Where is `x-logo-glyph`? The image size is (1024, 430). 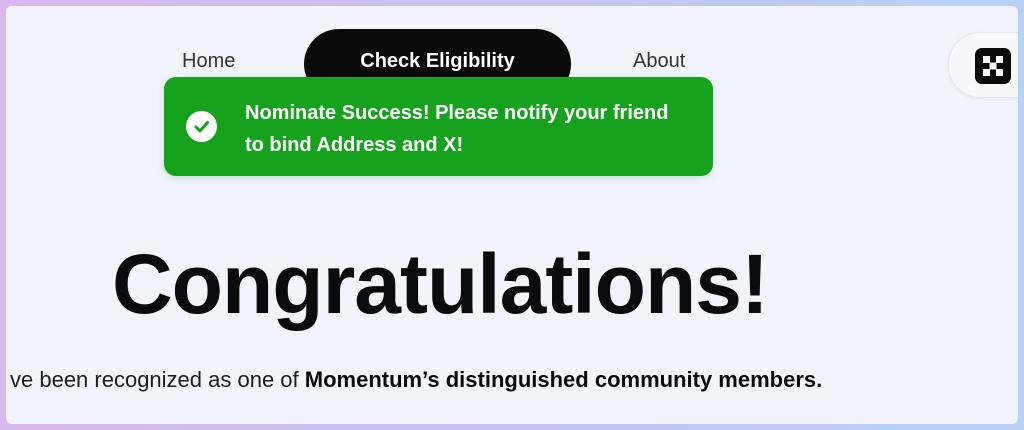
x-logo-glyph is located at coordinates (993, 66).